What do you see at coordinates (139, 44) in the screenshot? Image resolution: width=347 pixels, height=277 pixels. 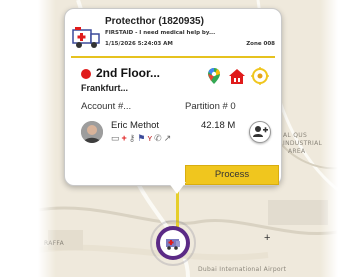 I see `alarm-datetime: 1/15/2026 5:24:03 AM` at bounding box center [139, 44].